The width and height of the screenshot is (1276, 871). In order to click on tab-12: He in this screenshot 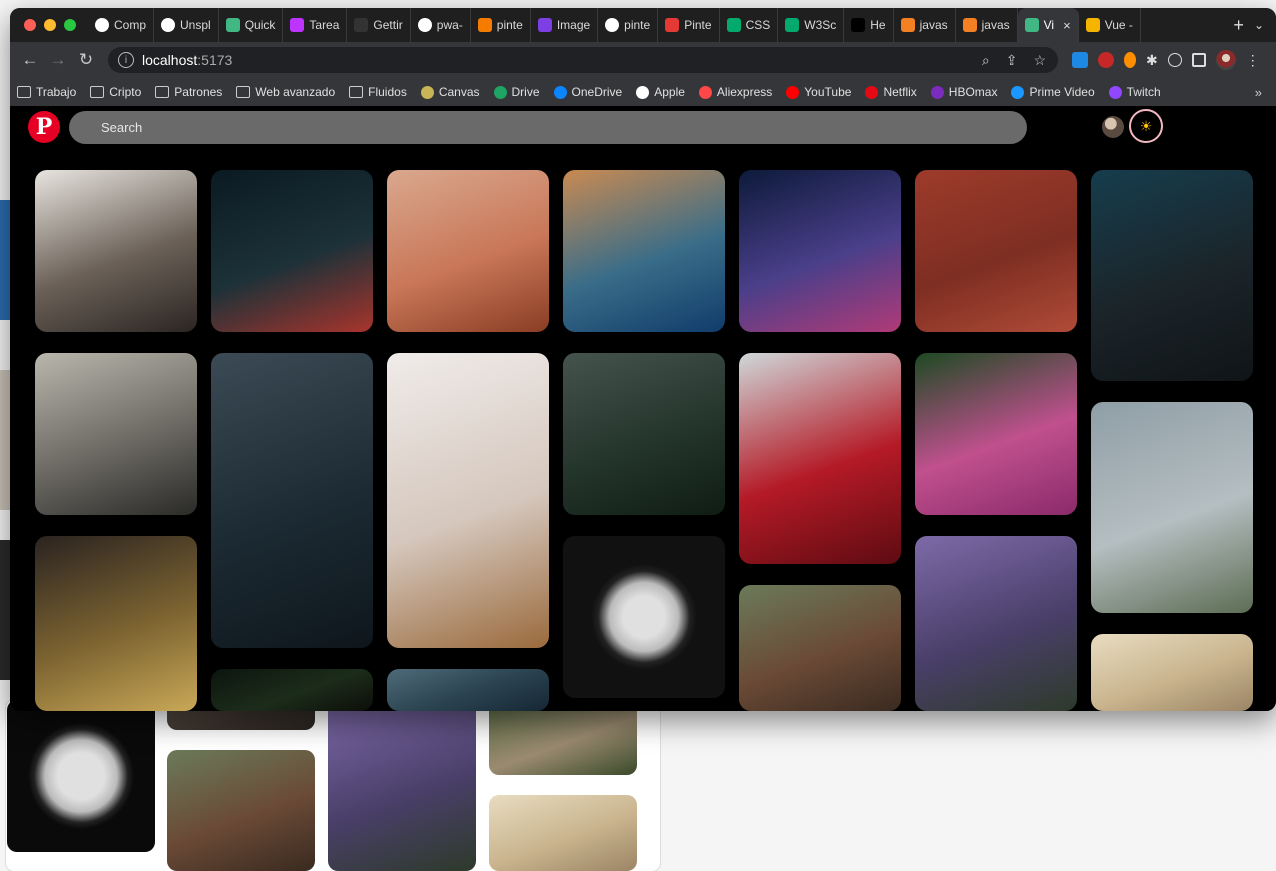, I will do `click(869, 25)`.